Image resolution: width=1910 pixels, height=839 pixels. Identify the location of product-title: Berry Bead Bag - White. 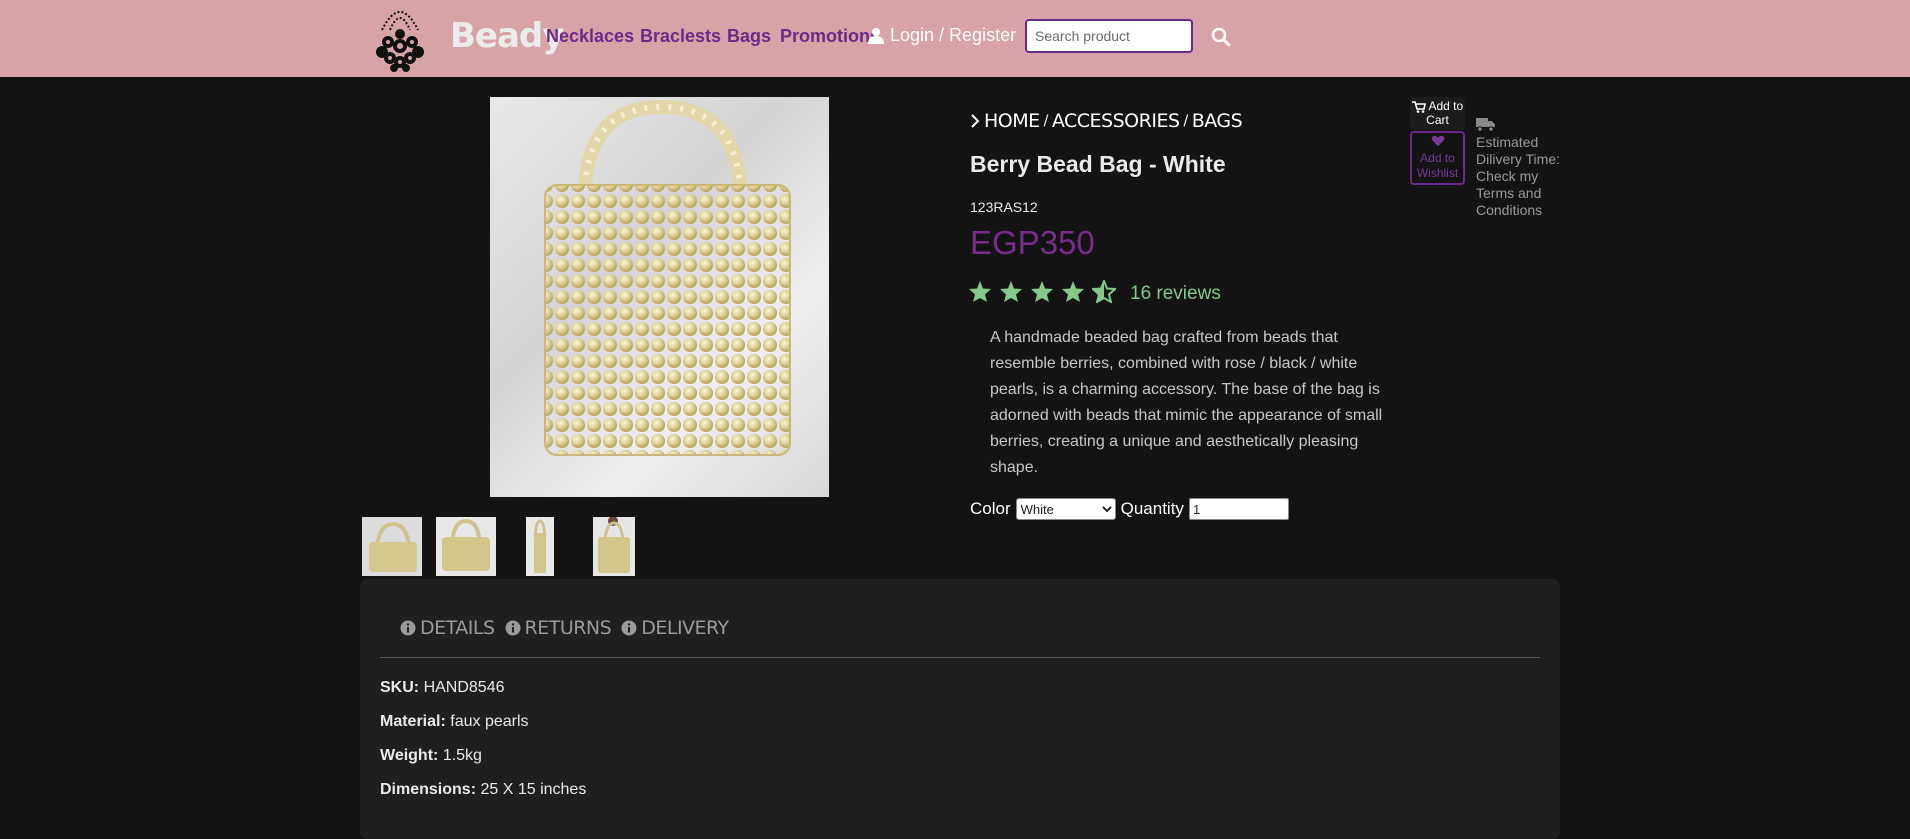
(1098, 164).